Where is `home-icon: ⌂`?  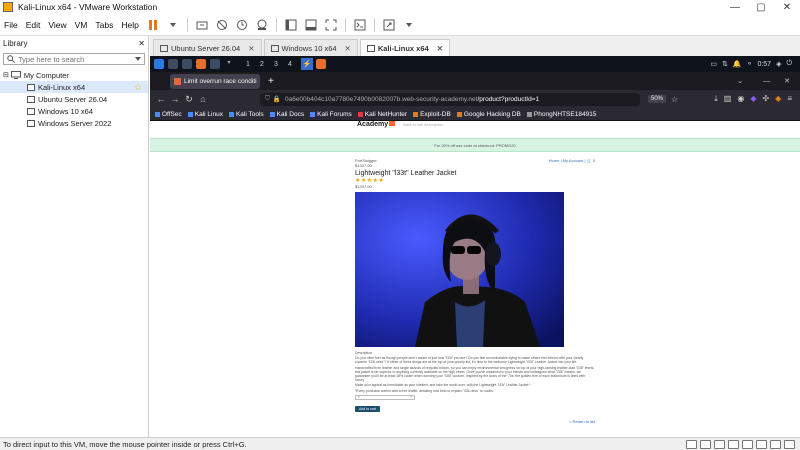 home-icon: ⌂ is located at coordinates (203, 99).